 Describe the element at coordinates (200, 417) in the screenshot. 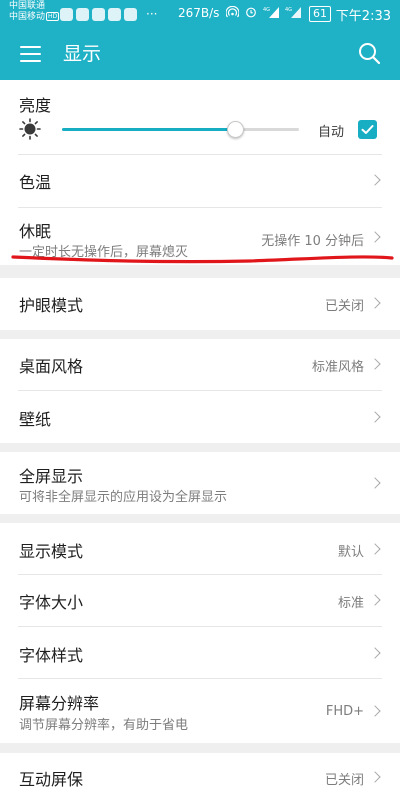

I see `wallpaper-row: 壁纸` at that location.